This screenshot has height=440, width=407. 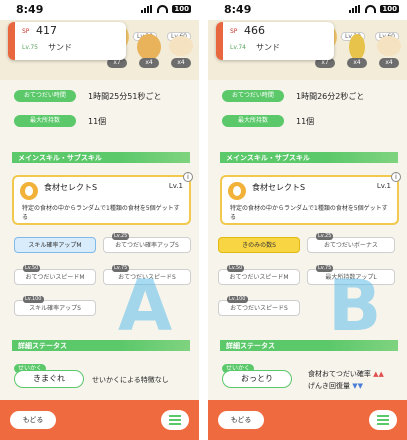 I want to click on pokemon-level: Lv.75, so click(x=30, y=47).